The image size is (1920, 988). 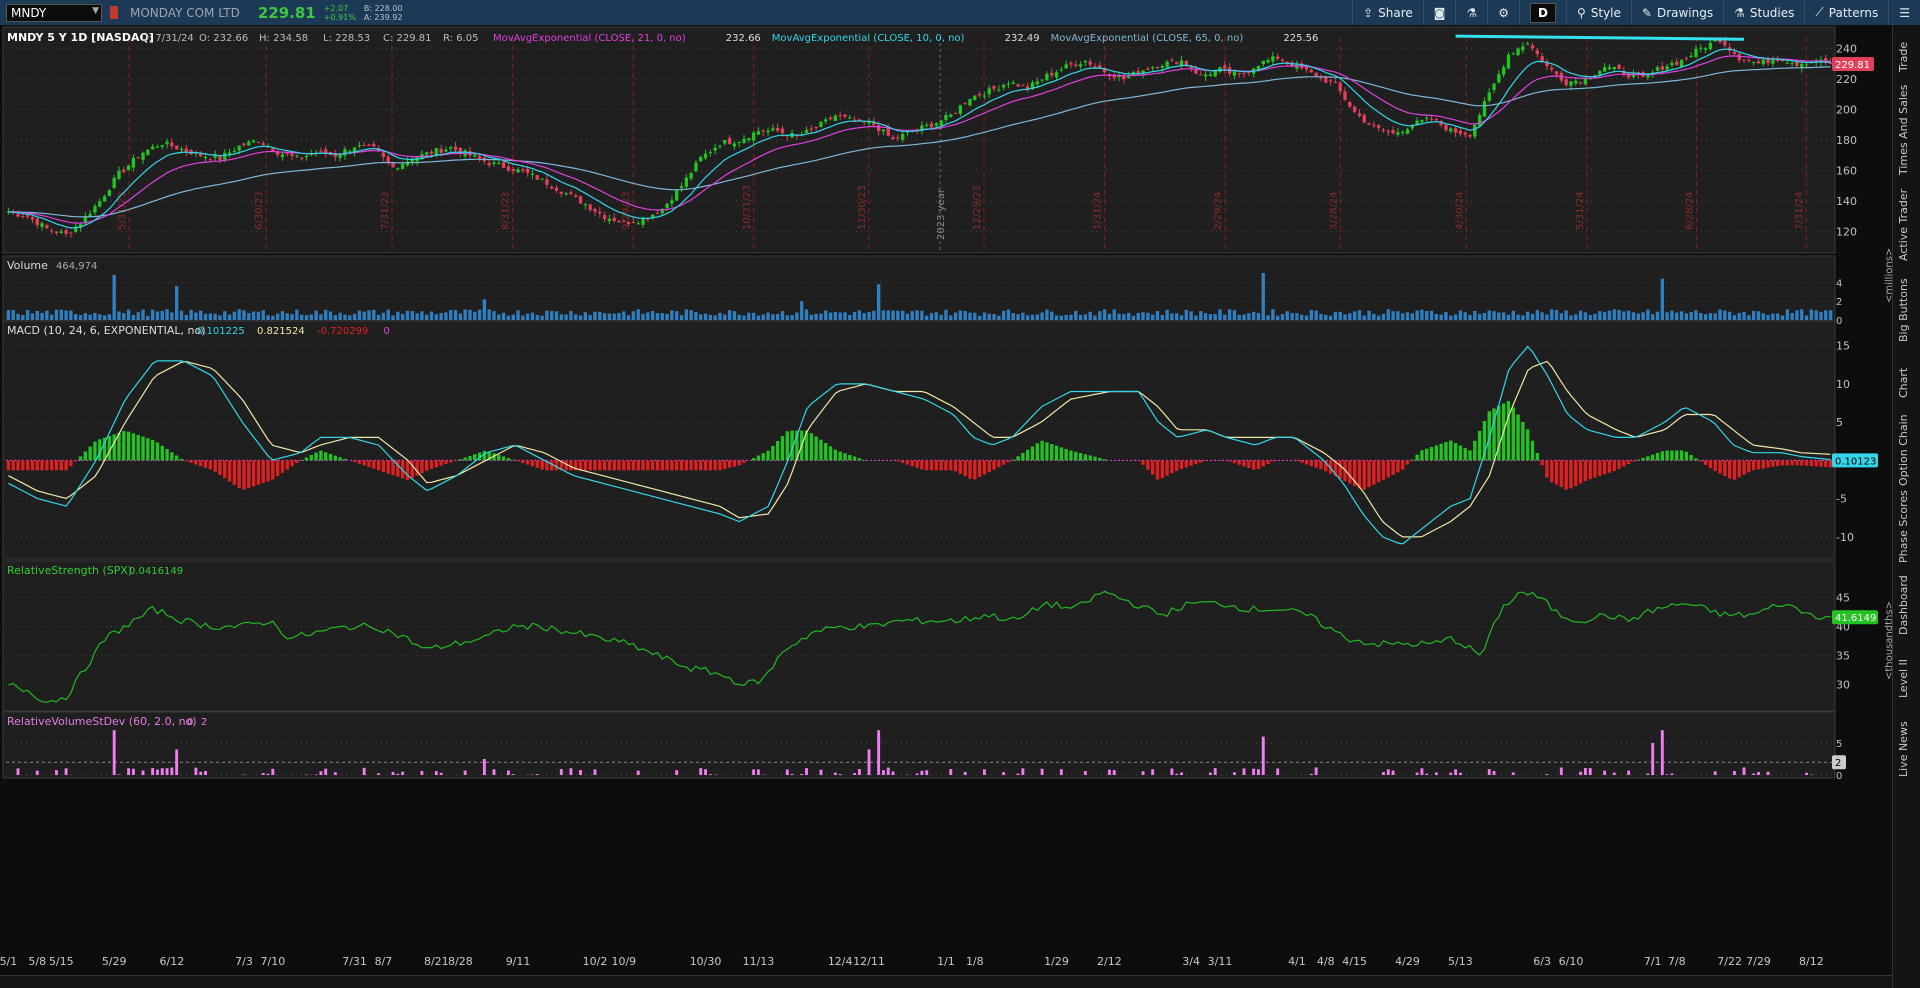 What do you see at coordinates (1907, 450) in the screenshot?
I see `sidebar-tab-option-chain: Option Chain` at bounding box center [1907, 450].